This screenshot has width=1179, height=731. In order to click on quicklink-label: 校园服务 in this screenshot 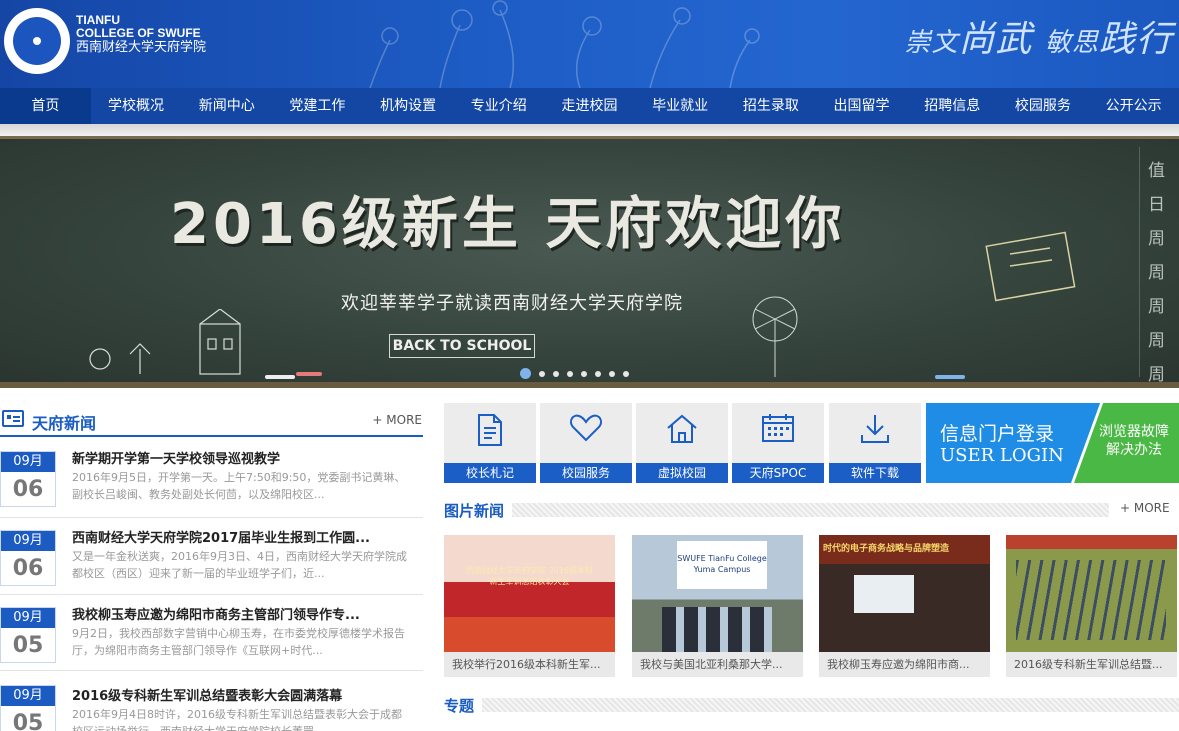, I will do `click(586, 473)`.